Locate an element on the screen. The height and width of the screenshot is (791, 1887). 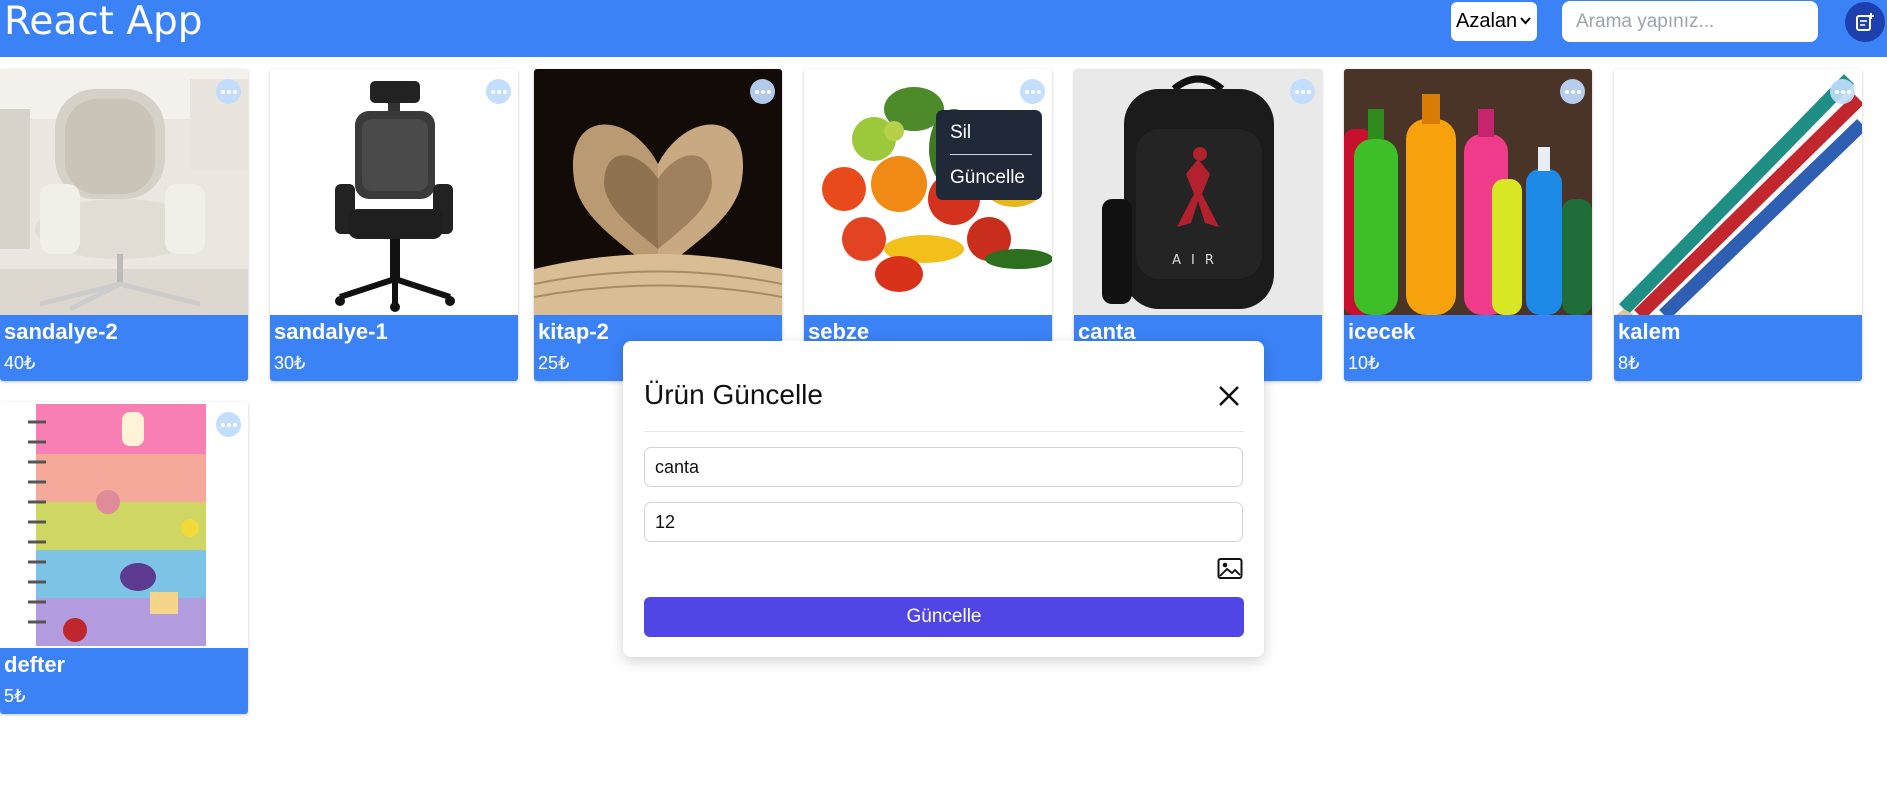
product-footer: icecek 10₺ is located at coordinates (1468, 348).